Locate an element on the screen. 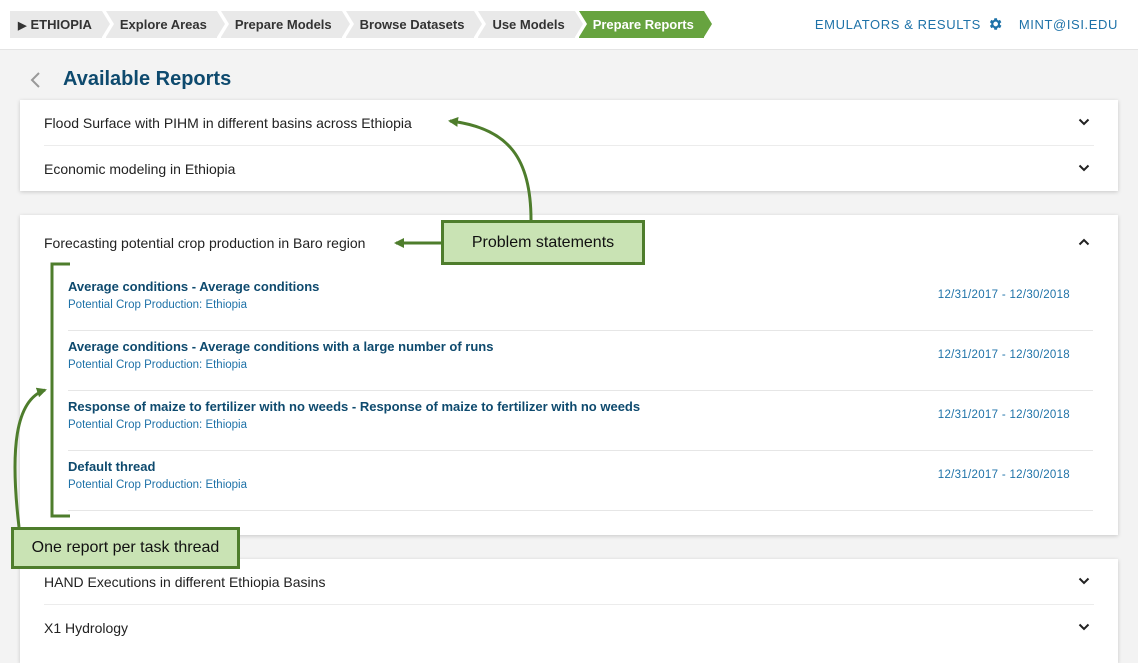  chevron-up-icon is located at coordinates (1084, 242).